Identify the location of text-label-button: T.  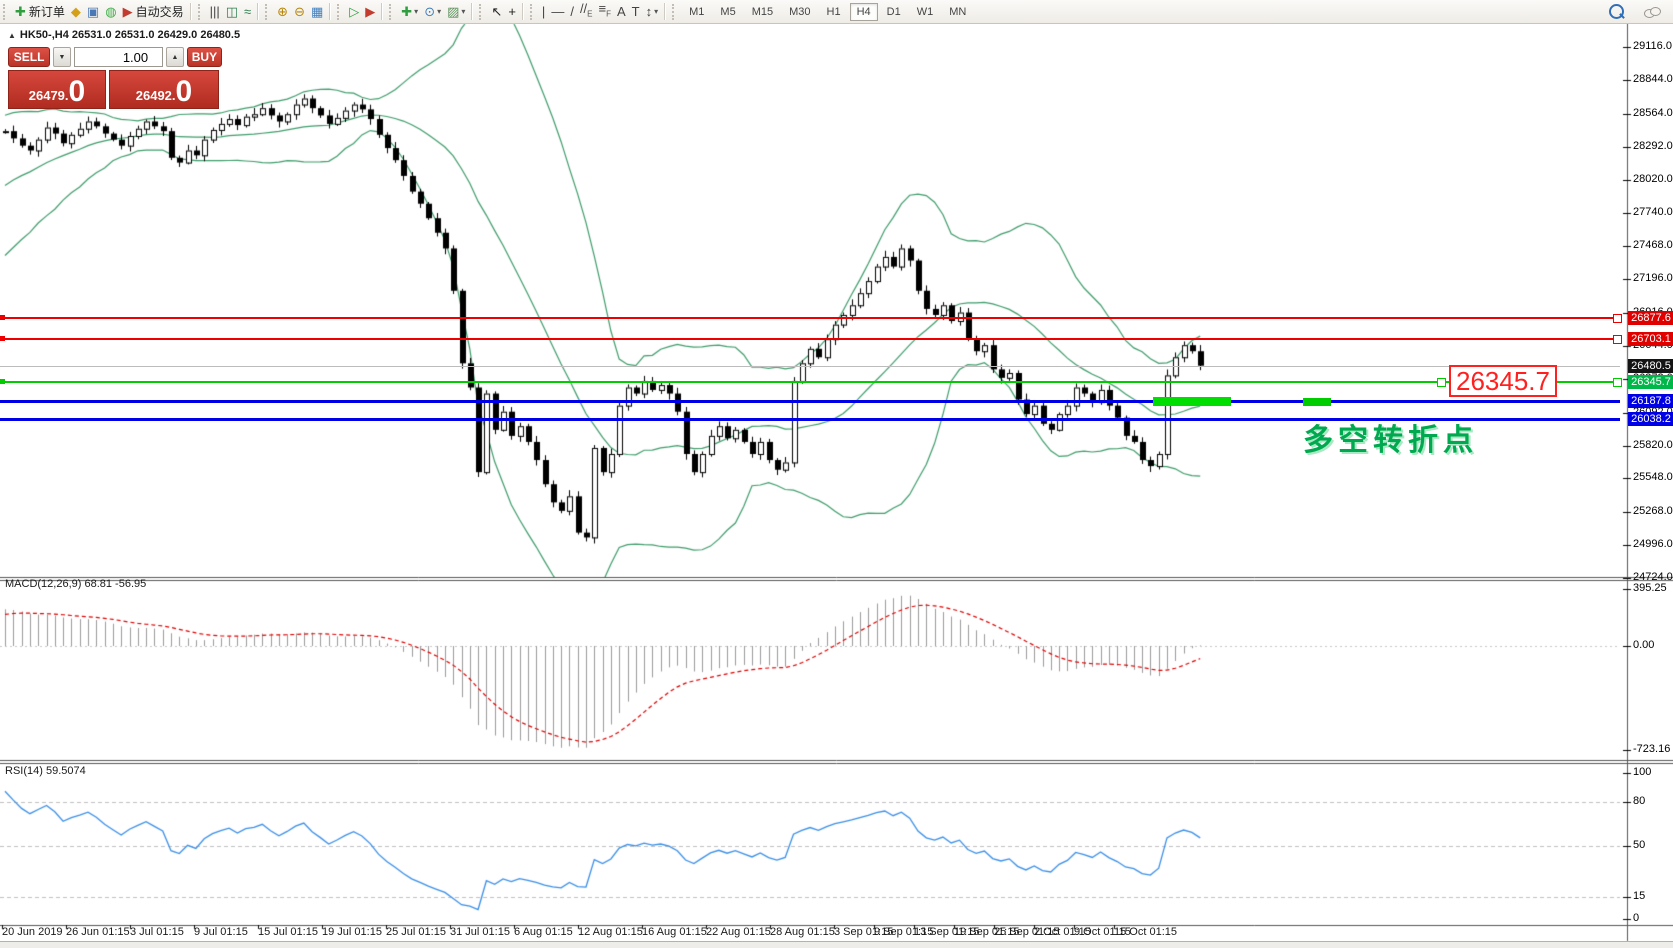
(636, 12).